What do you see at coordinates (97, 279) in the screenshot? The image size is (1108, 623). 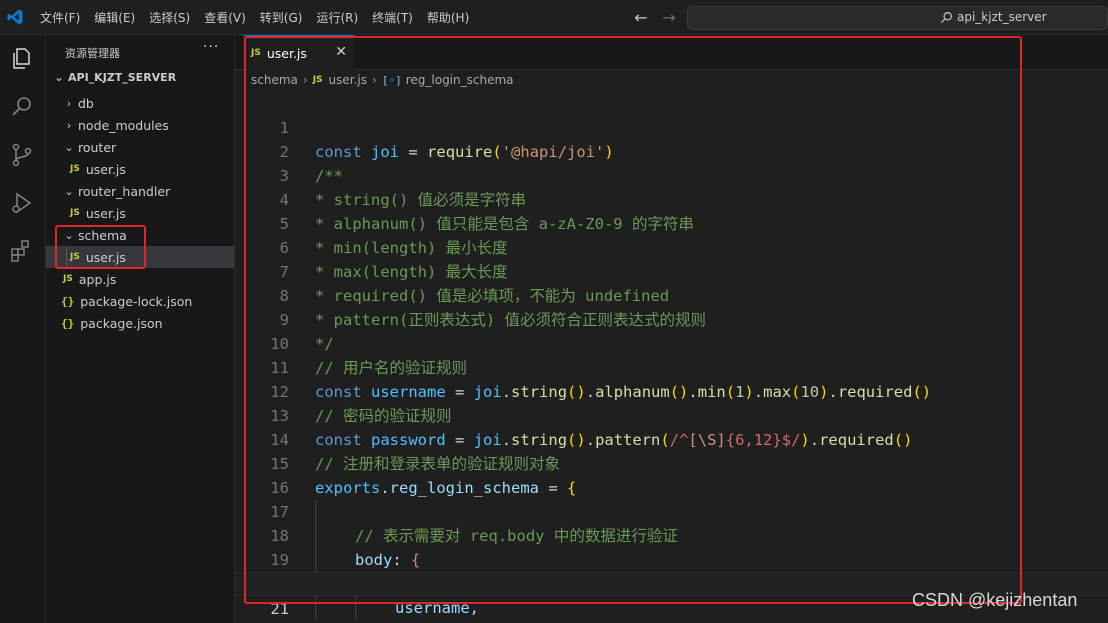 I see `tree-item-label: app.js` at bounding box center [97, 279].